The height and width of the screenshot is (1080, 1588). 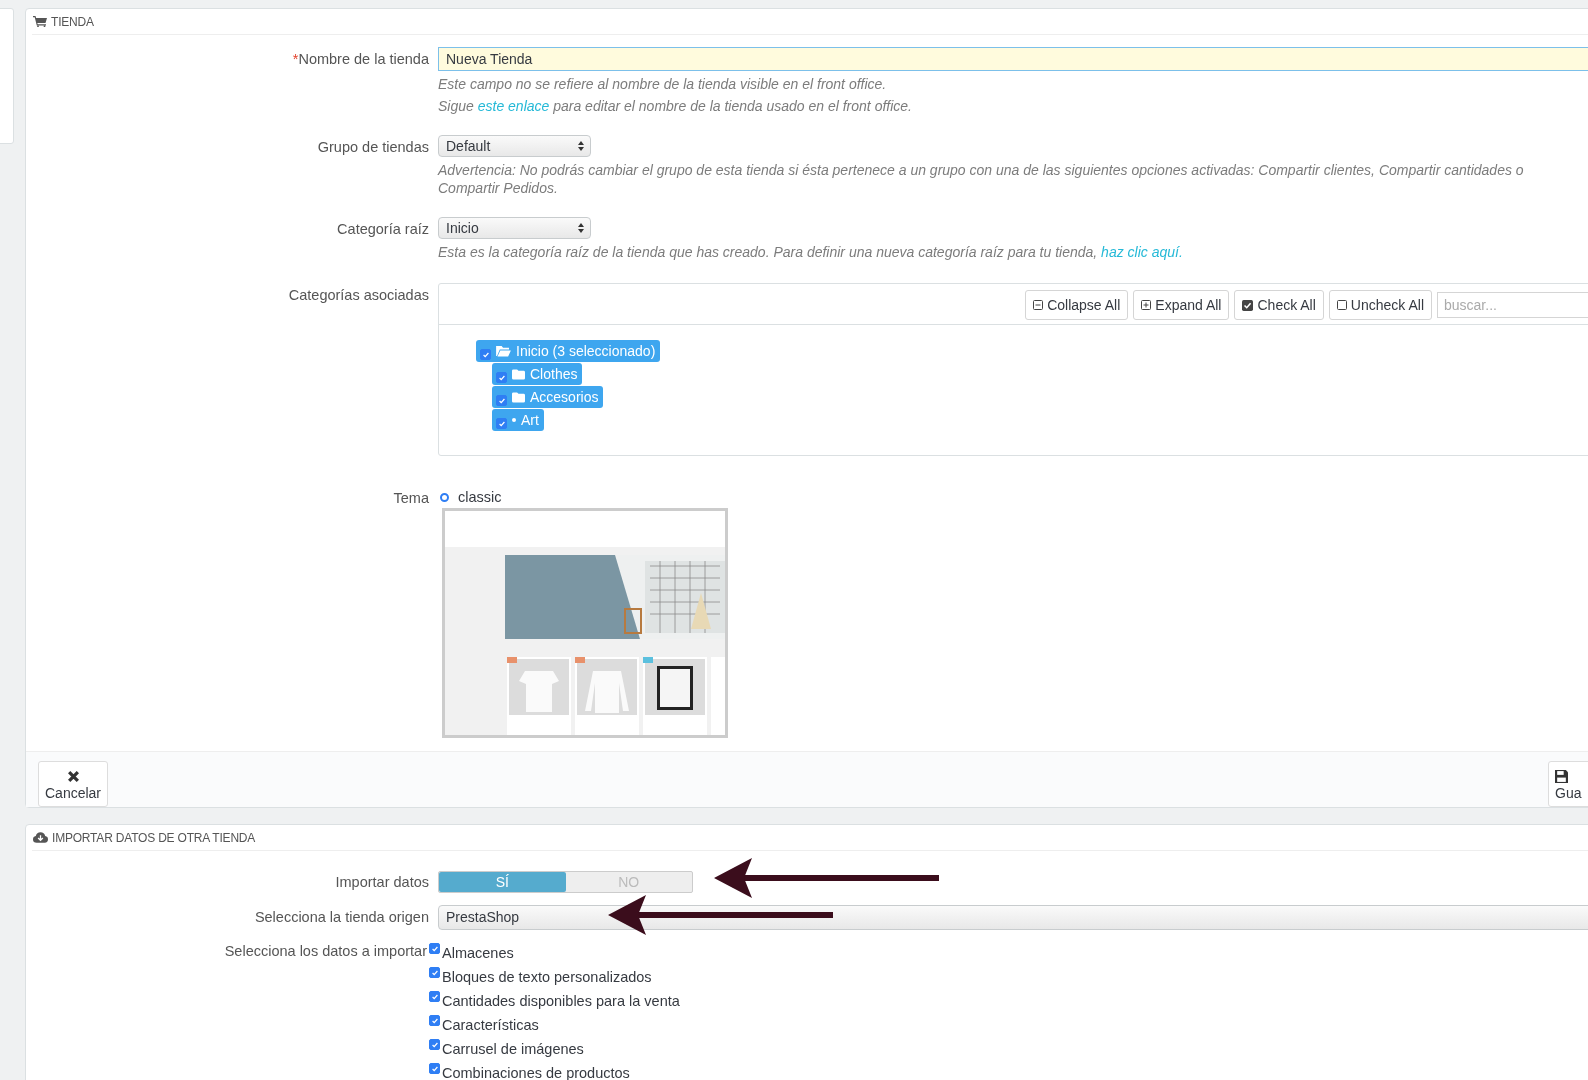 What do you see at coordinates (811, 252) in the screenshot?
I see `help-text: Esta es la categoría raíz de la tienda que has creado. Para definir una nueva categoría raíz para tu tienda, haz clic aquí.` at bounding box center [811, 252].